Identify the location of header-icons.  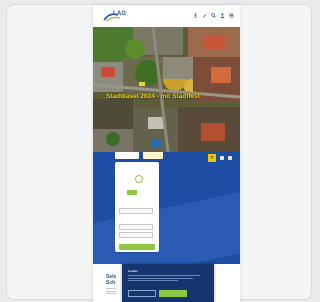
(213, 15).